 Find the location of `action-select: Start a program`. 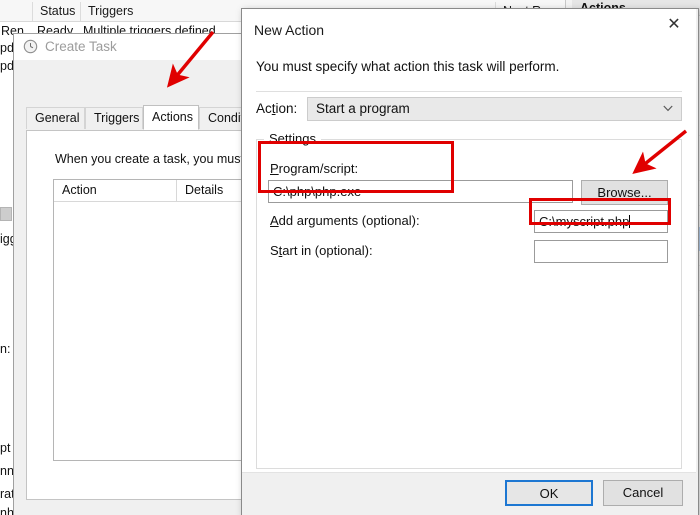

action-select: Start a program is located at coordinates (494, 109).